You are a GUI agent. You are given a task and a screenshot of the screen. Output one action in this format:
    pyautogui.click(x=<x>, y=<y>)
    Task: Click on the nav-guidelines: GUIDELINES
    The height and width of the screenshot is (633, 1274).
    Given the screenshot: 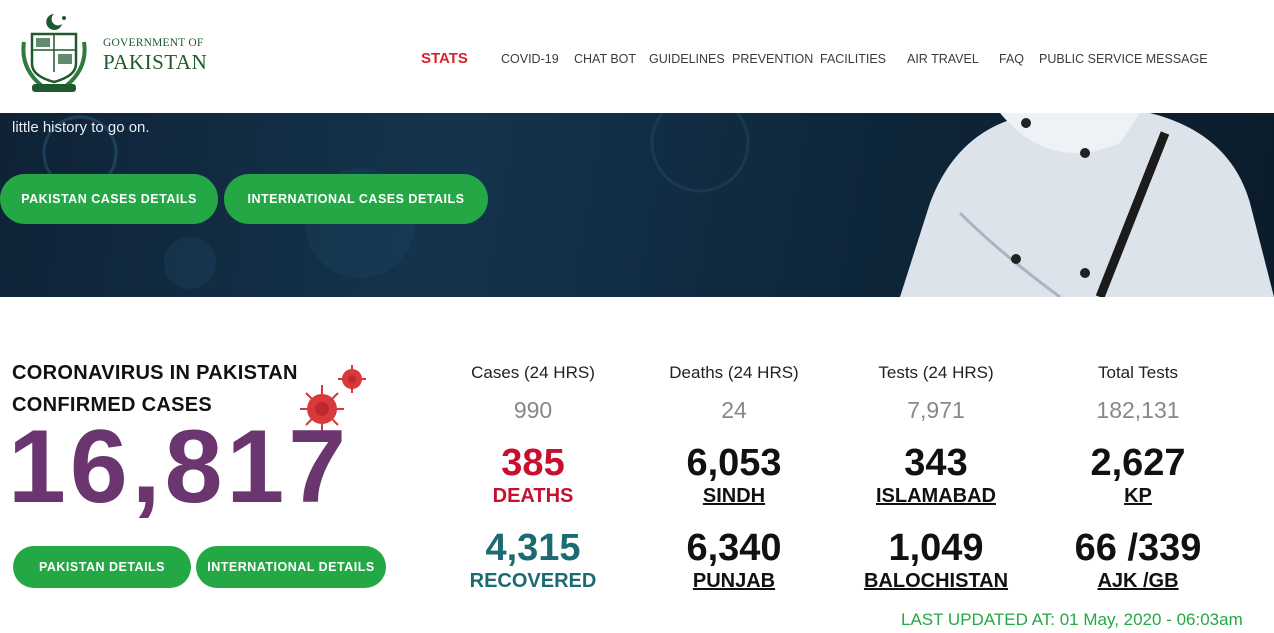 What is the action you would take?
    pyautogui.click(x=687, y=59)
    